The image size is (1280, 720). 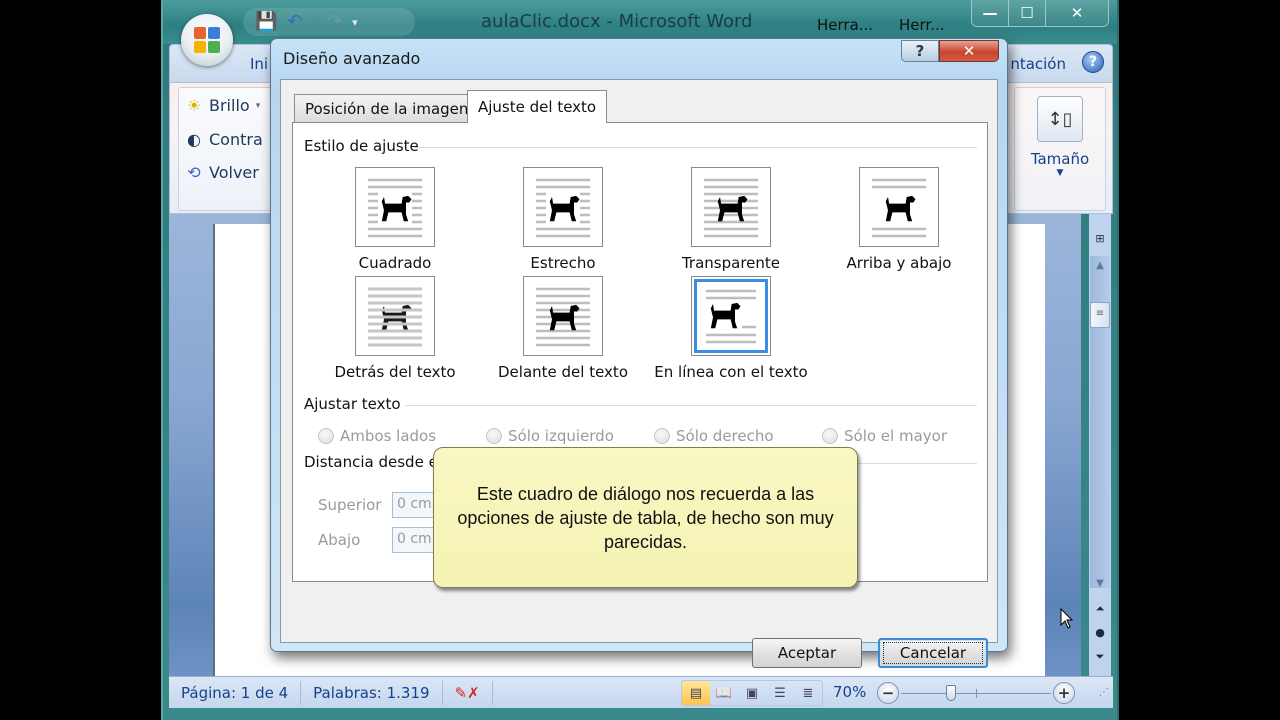 I want to click on quick-access-toolbar: 💾 ↶ ▾ ↷ ▾, so click(x=329, y=22).